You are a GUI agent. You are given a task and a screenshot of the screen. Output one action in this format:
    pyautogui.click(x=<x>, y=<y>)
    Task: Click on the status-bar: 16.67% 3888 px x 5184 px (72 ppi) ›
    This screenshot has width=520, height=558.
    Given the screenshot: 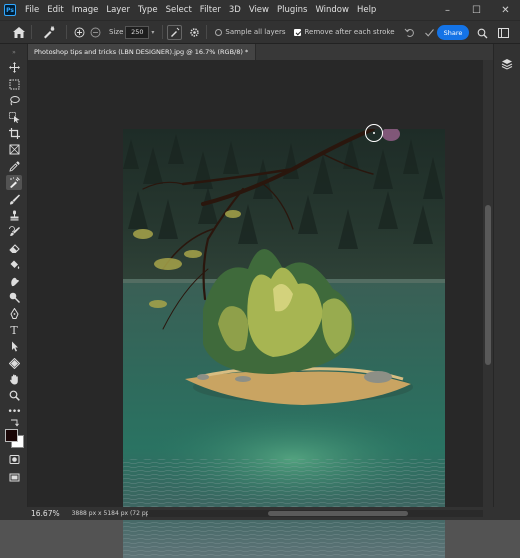 What is the action you would take?
    pyautogui.click(x=260, y=513)
    